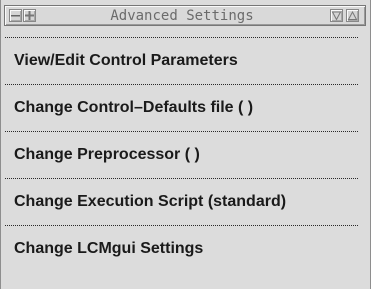 This screenshot has width=377, height=289. I want to click on title-bar: Advanced Settings, so click(185, 15).